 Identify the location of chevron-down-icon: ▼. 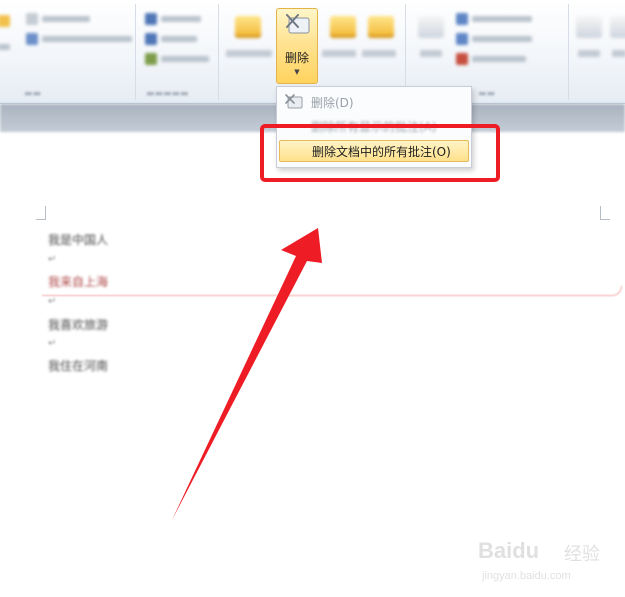
(297, 72).